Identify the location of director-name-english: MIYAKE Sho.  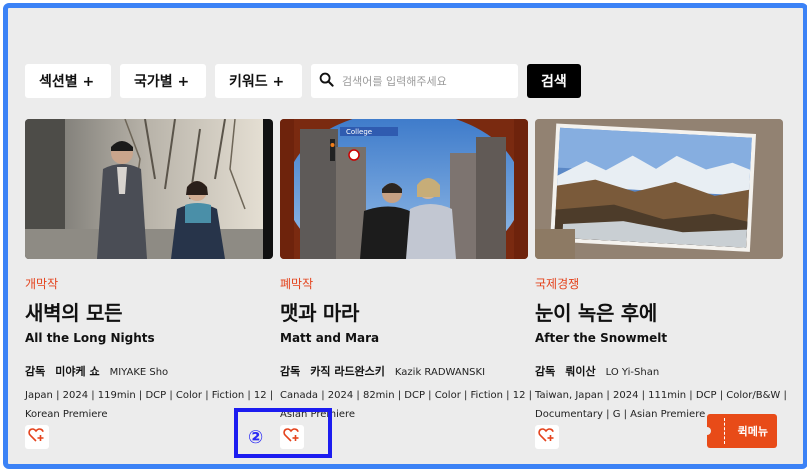
(139, 372).